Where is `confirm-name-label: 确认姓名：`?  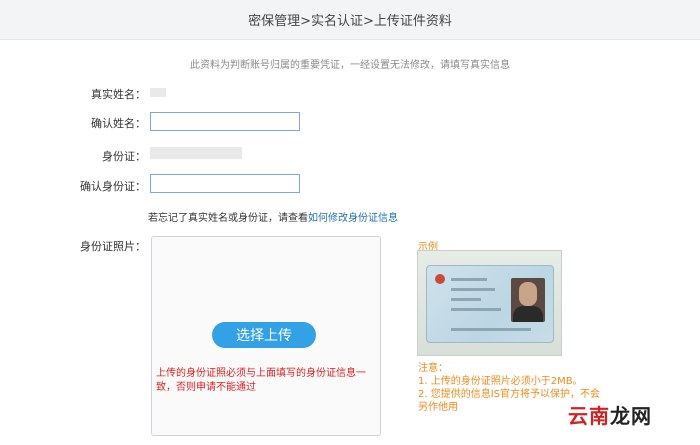 confirm-name-label: 确认姓名： is located at coordinates (118, 123).